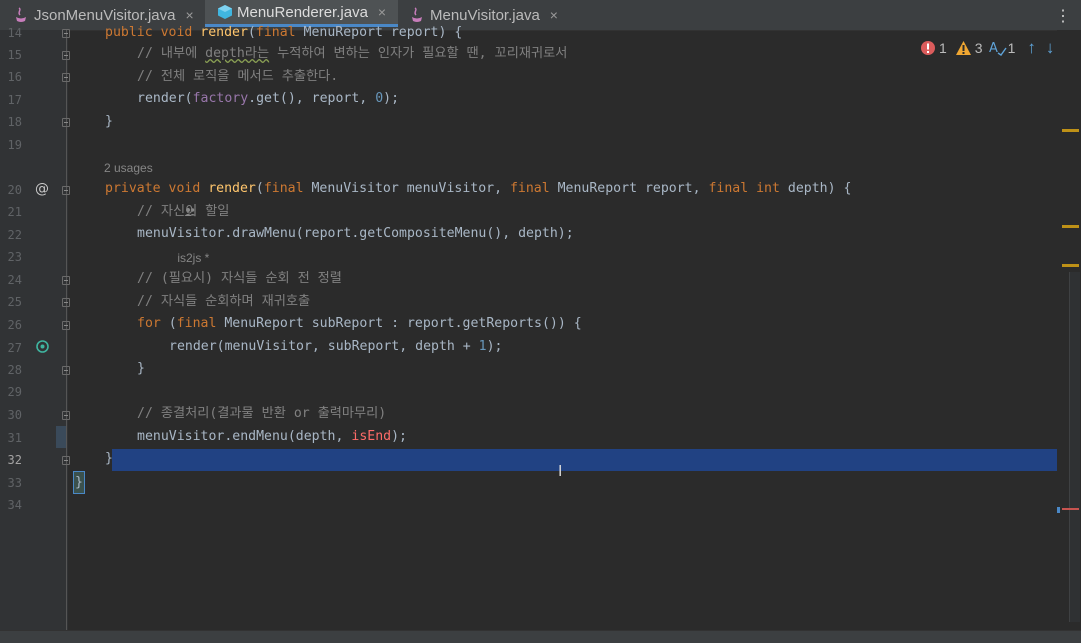 This screenshot has height=643, width=1081. Describe the element at coordinates (1070, 509) in the screenshot. I see `error-stripe-mark` at that location.